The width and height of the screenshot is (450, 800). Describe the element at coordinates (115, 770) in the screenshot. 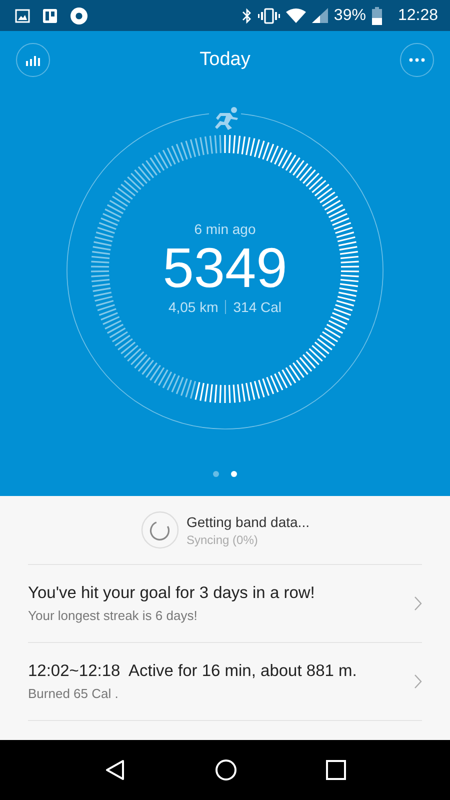

I see `back-button` at that location.